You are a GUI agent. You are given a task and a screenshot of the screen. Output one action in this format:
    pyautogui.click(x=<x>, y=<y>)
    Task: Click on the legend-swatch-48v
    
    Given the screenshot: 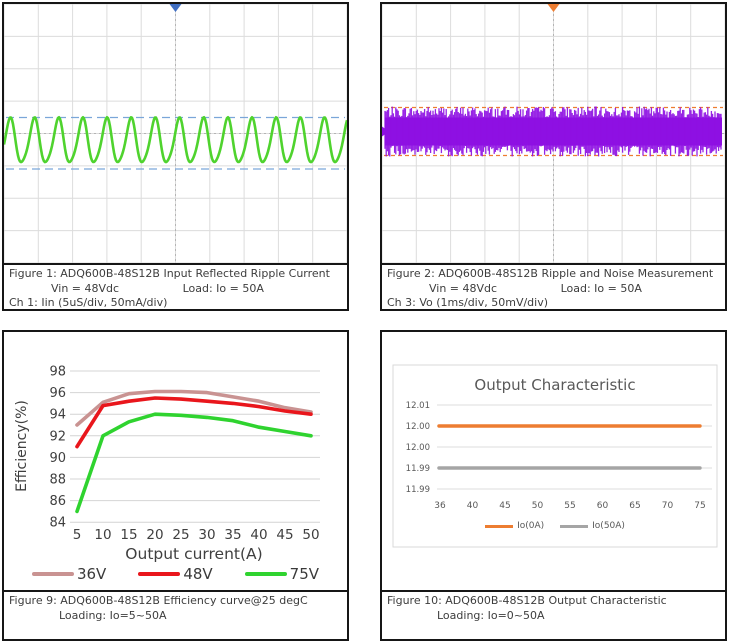 What is the action you would take?
    pyautogui.click(x=159, y=574)
    